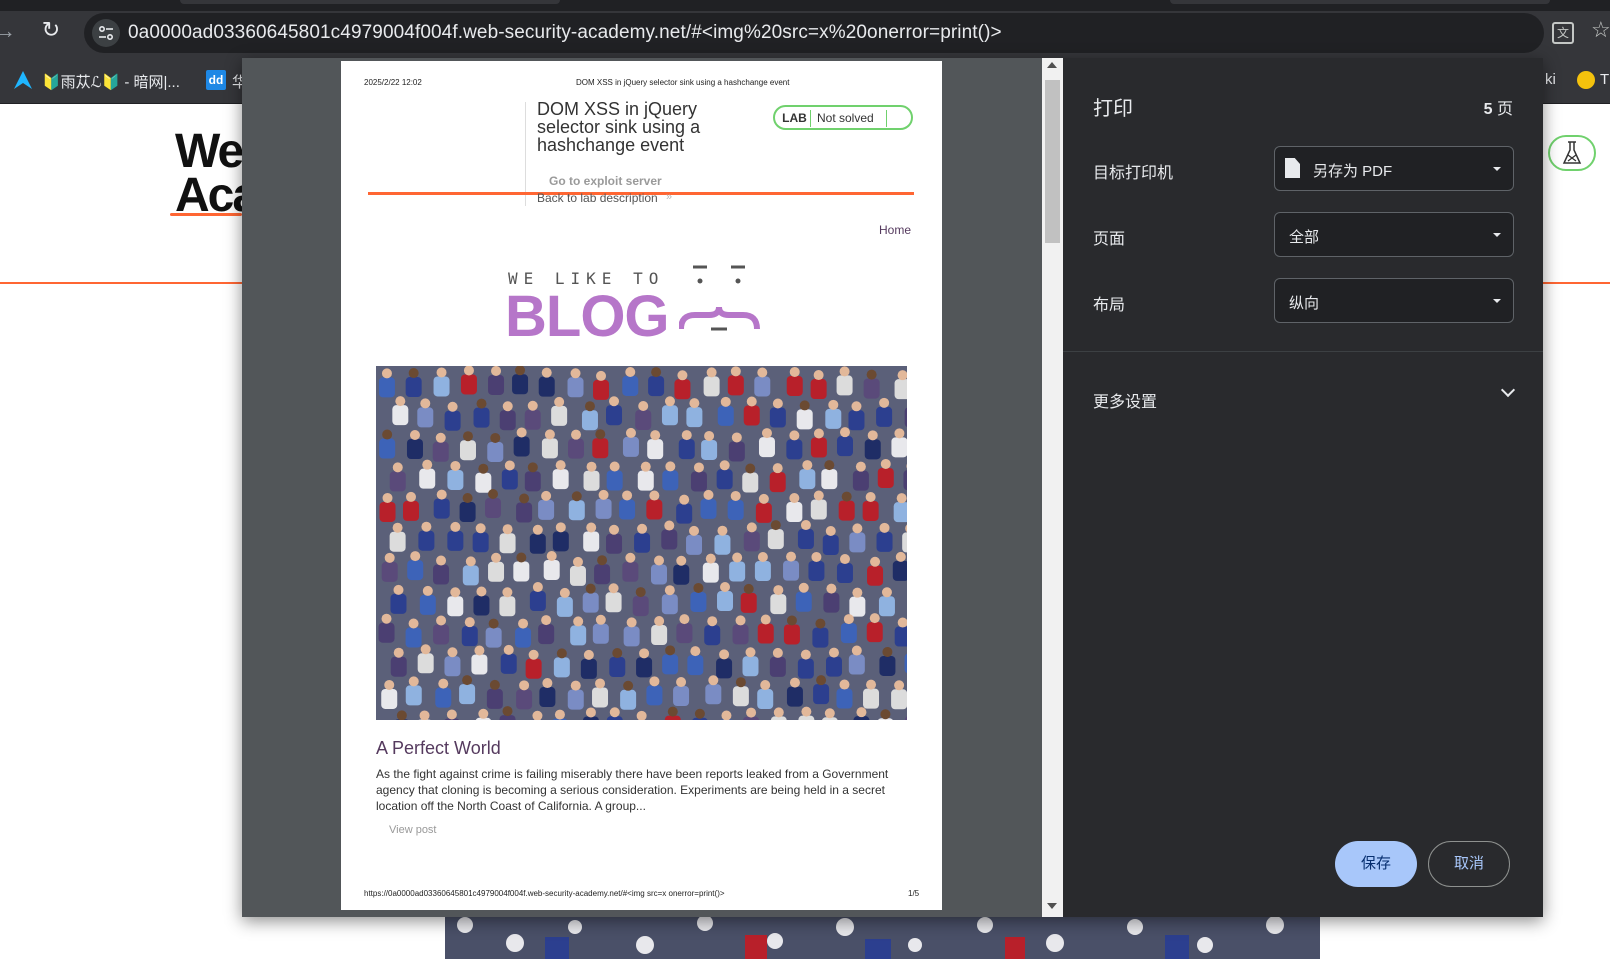  What do you see at coordinates (914, 893) in the screenshot?
I see `page-footer-number: 1/5` at bounding box center [914, 893].